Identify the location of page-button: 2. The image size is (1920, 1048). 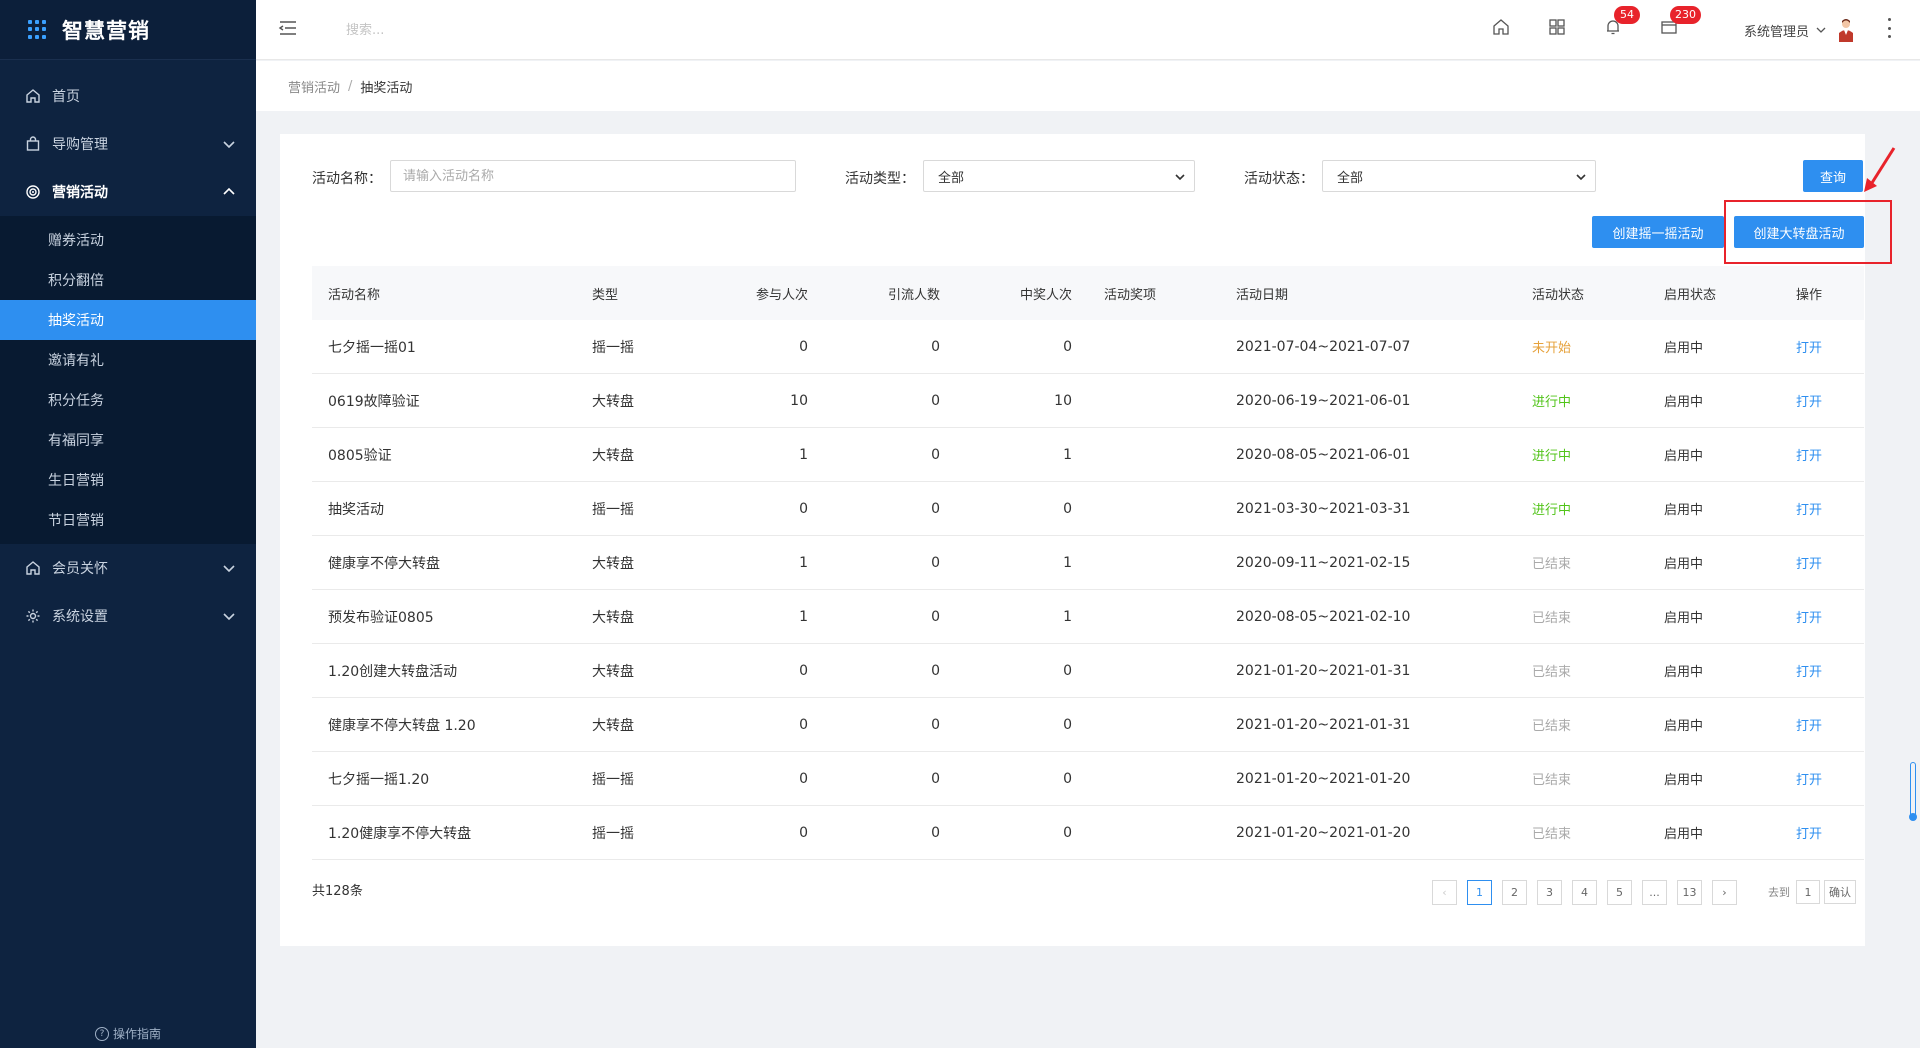
(1514, 892).